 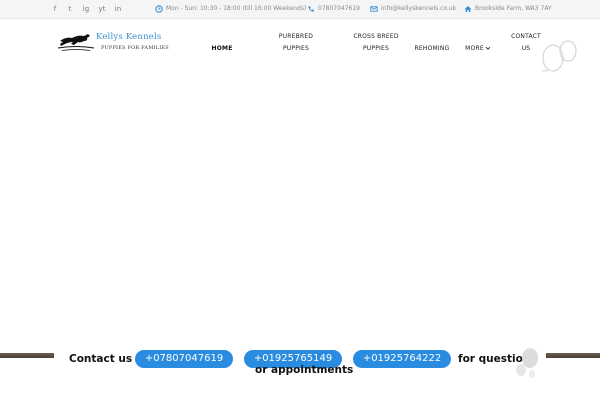 What do you see at coordinates (418, 8) in the screenshot?
I see `topbar-email-text: info@kellyskennels.co.uk` at bounding box center [418, 8].